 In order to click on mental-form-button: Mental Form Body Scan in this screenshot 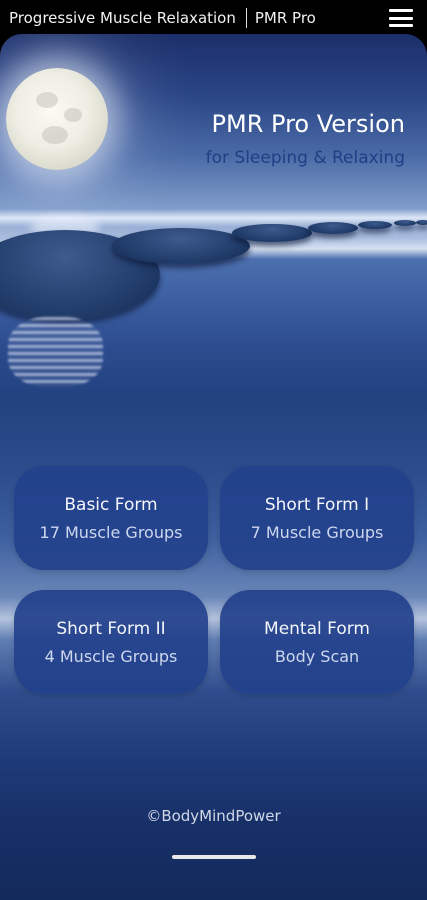, I will do `click(317, 642)`.